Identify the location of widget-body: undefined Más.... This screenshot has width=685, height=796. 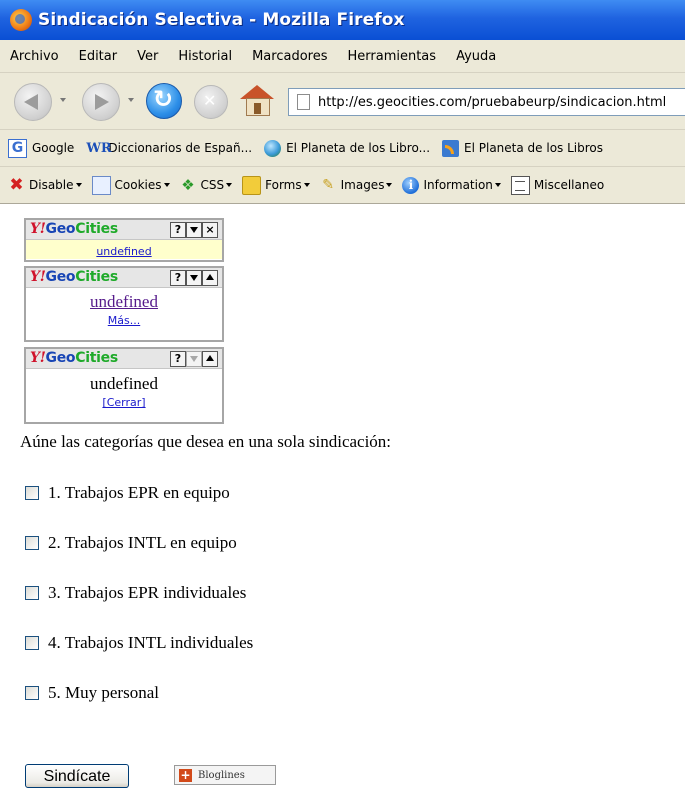
(124, 307).